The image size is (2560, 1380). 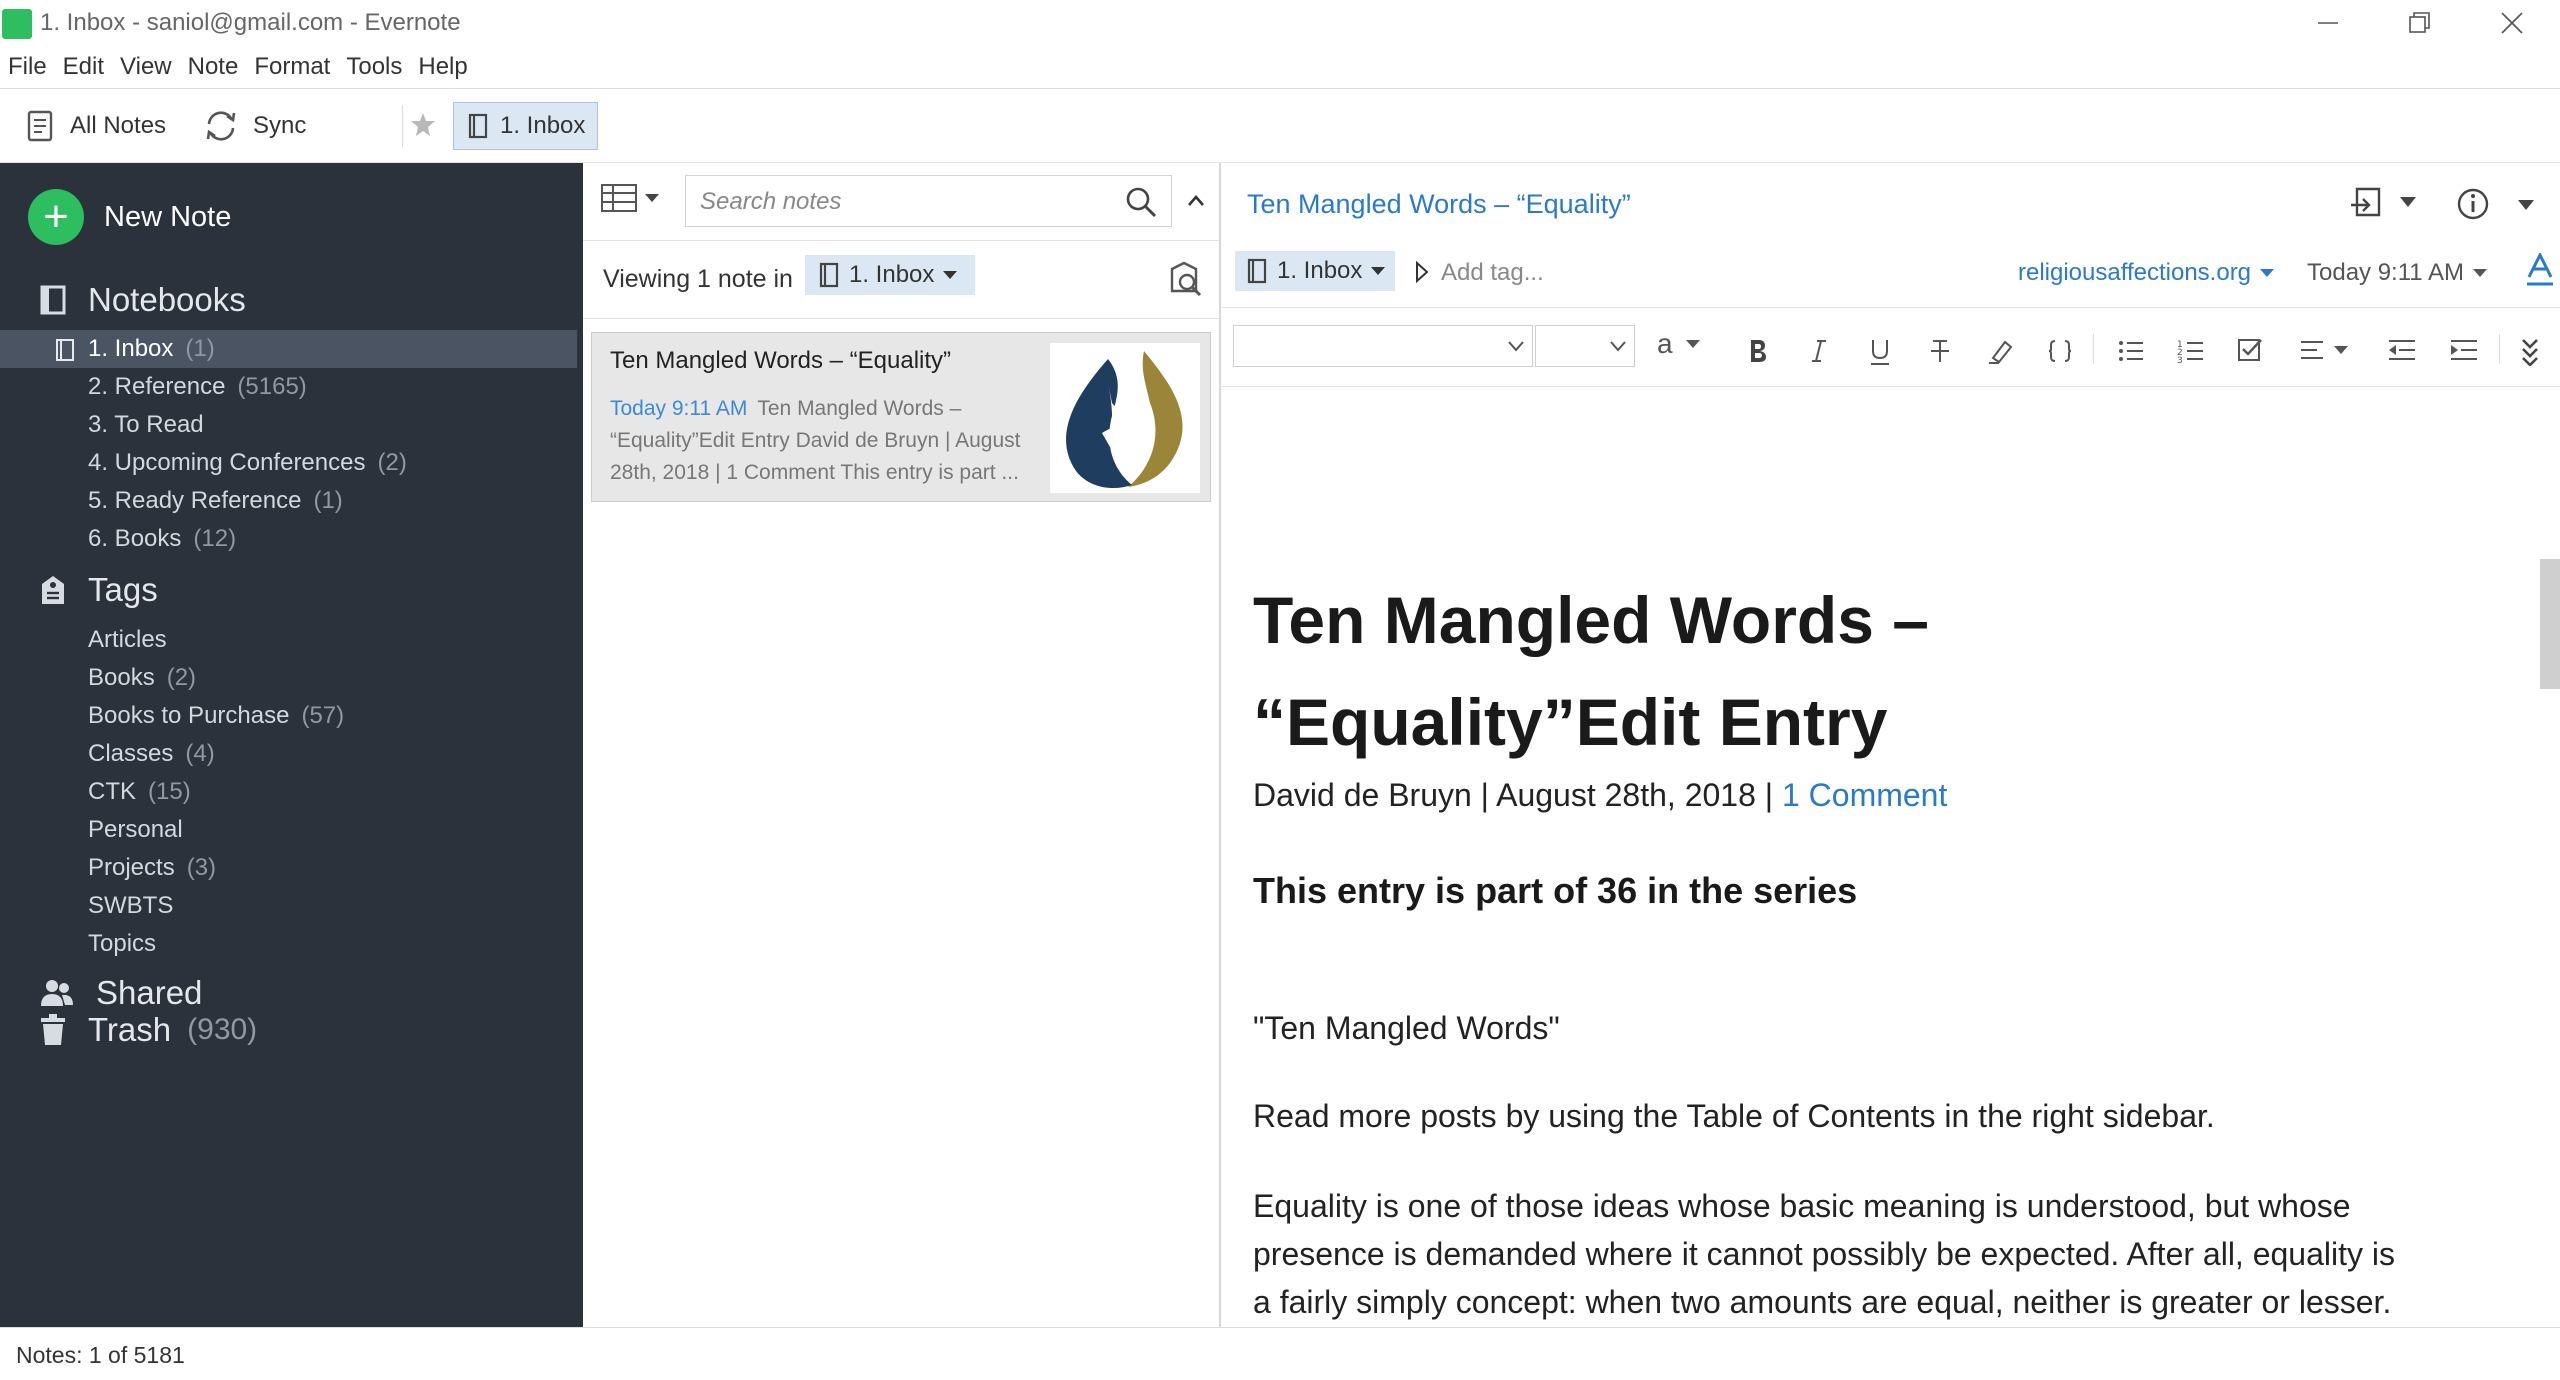 What do you see at coordinates (181, 677) in the screenshot?
I see `tag-count: (2)` at bounding box center [181, 677].